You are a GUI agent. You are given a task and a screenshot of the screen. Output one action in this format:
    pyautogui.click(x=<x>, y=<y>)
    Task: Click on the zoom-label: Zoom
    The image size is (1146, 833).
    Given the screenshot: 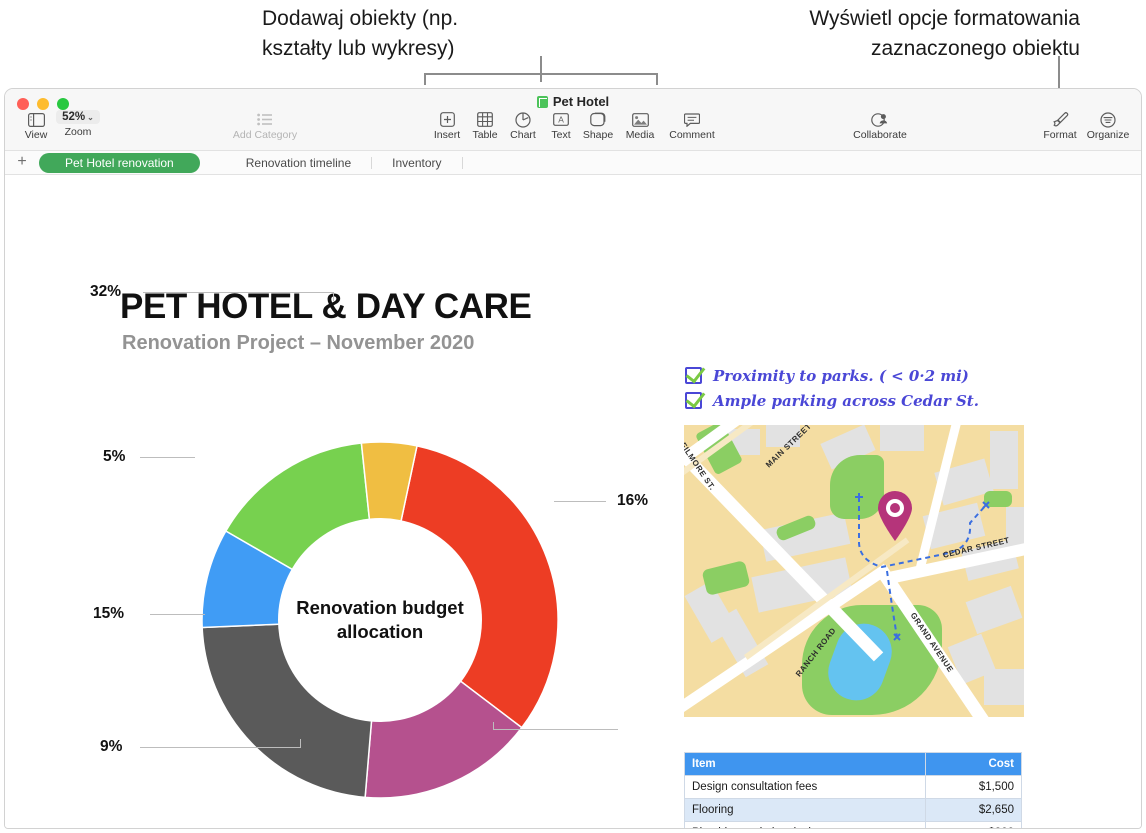 What is the action you would take?
    pyautogui.click(x=78, y=132)
    